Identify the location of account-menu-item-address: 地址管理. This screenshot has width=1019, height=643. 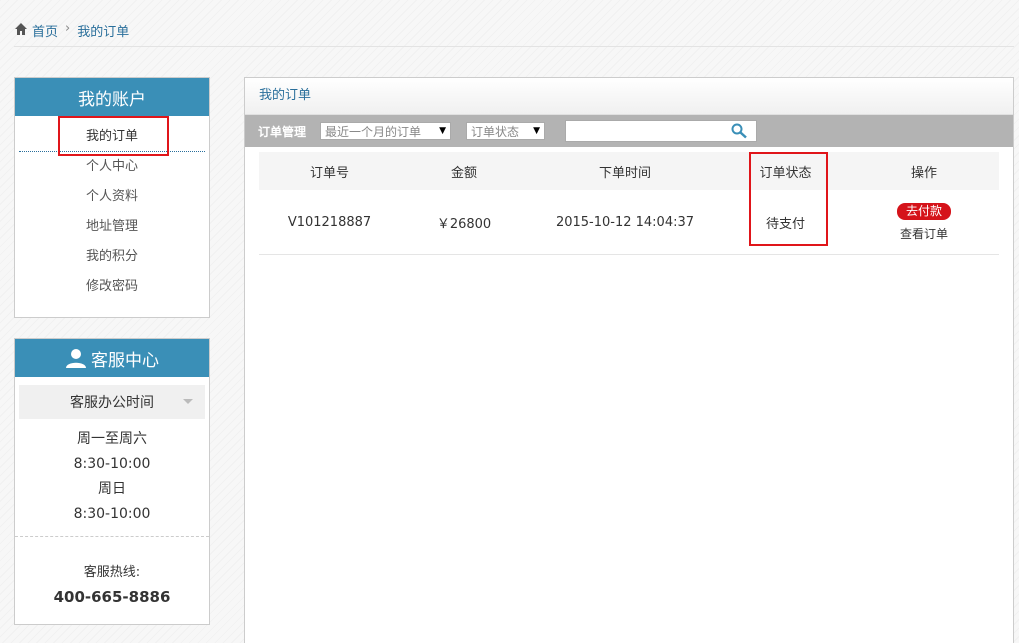
(112, 227).